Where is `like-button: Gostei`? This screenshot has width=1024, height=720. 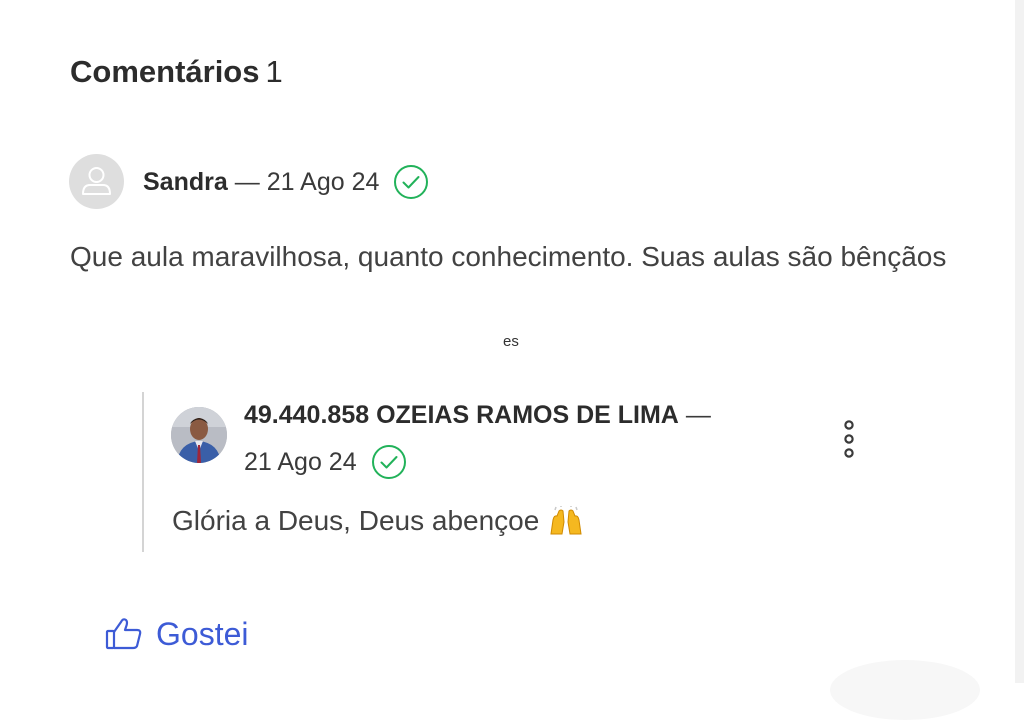
like-button: Gostei is located at coordinates (176, 634).